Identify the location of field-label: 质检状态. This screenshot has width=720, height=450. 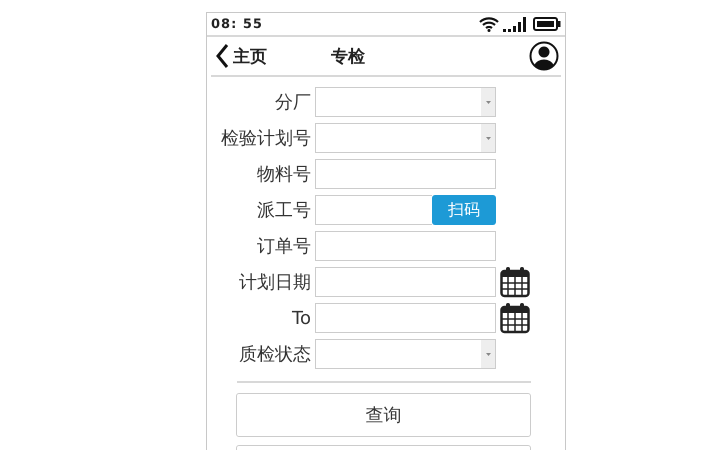
(274, 354).